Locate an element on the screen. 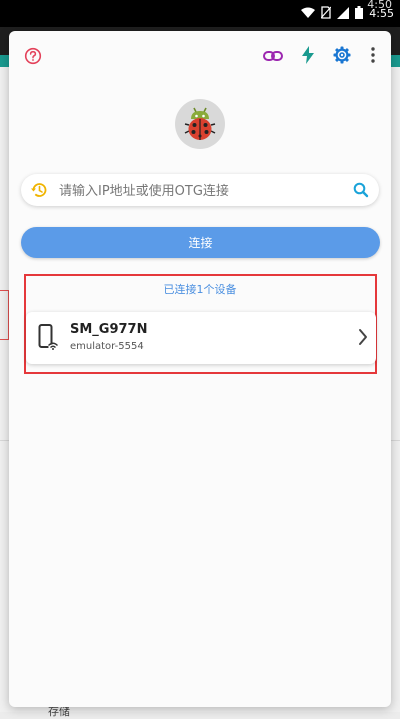 This screenshot has width=400, height=719. connected-devices-count: 已连接1个设备 is located at coordinates (200, 289).